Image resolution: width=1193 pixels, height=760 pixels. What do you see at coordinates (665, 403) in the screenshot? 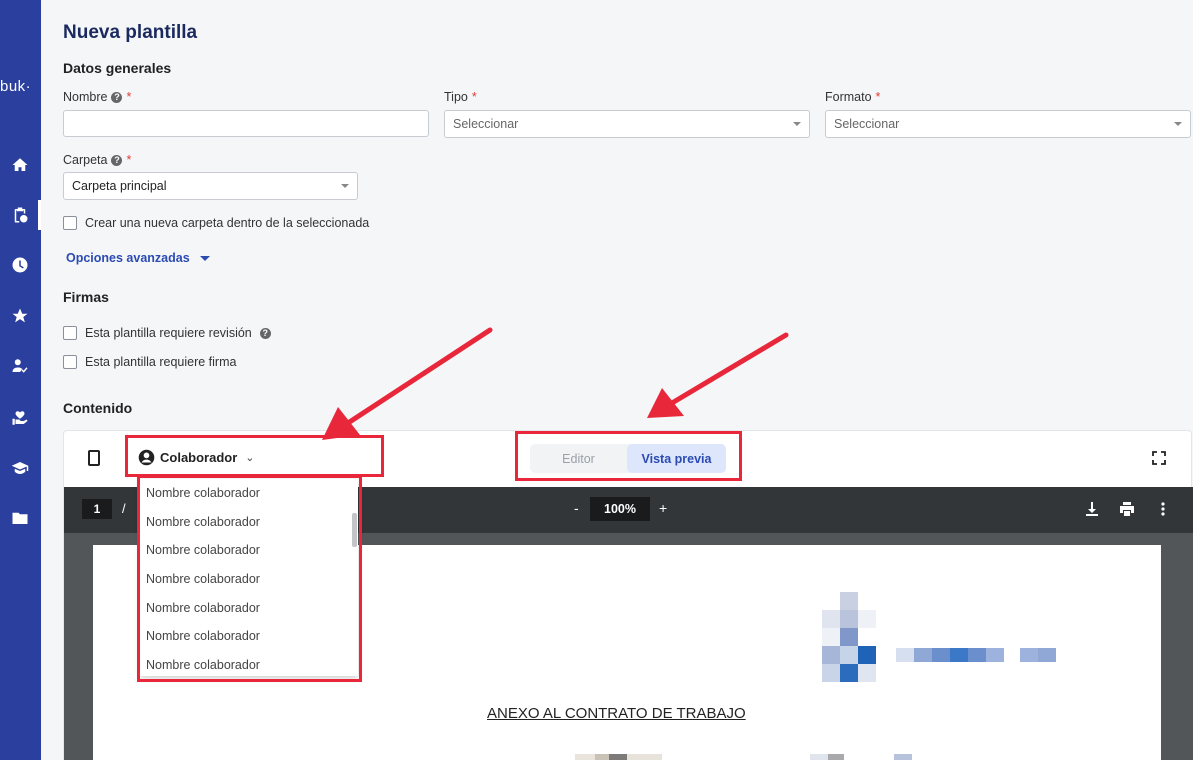
I see `arrow-head-icon` at bounding box center [665, 403].